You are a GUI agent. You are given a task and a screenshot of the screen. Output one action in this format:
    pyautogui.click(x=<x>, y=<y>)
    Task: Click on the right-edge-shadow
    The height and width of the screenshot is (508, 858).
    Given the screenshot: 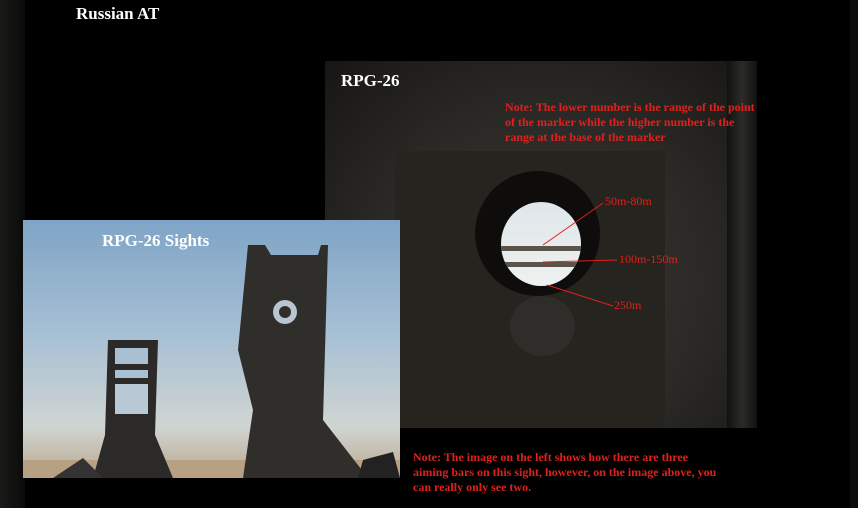 What is the action you would take?
    pyautogui.click(x=854, y=254)
    